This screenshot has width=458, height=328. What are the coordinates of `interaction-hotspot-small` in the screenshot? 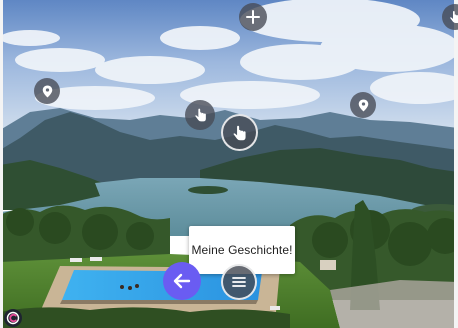 It's located at (200, 115).